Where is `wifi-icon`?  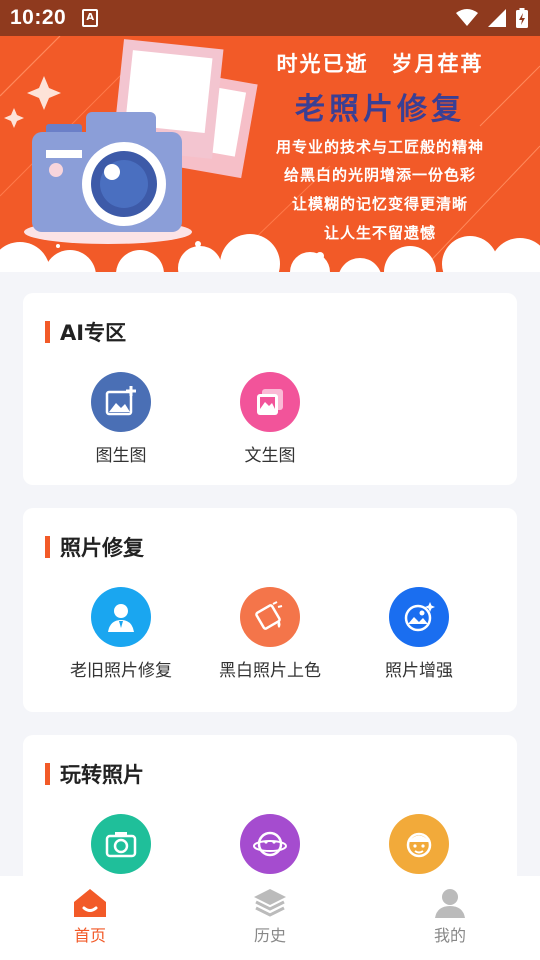 wifi-icon is located at coordinates (467, 17).